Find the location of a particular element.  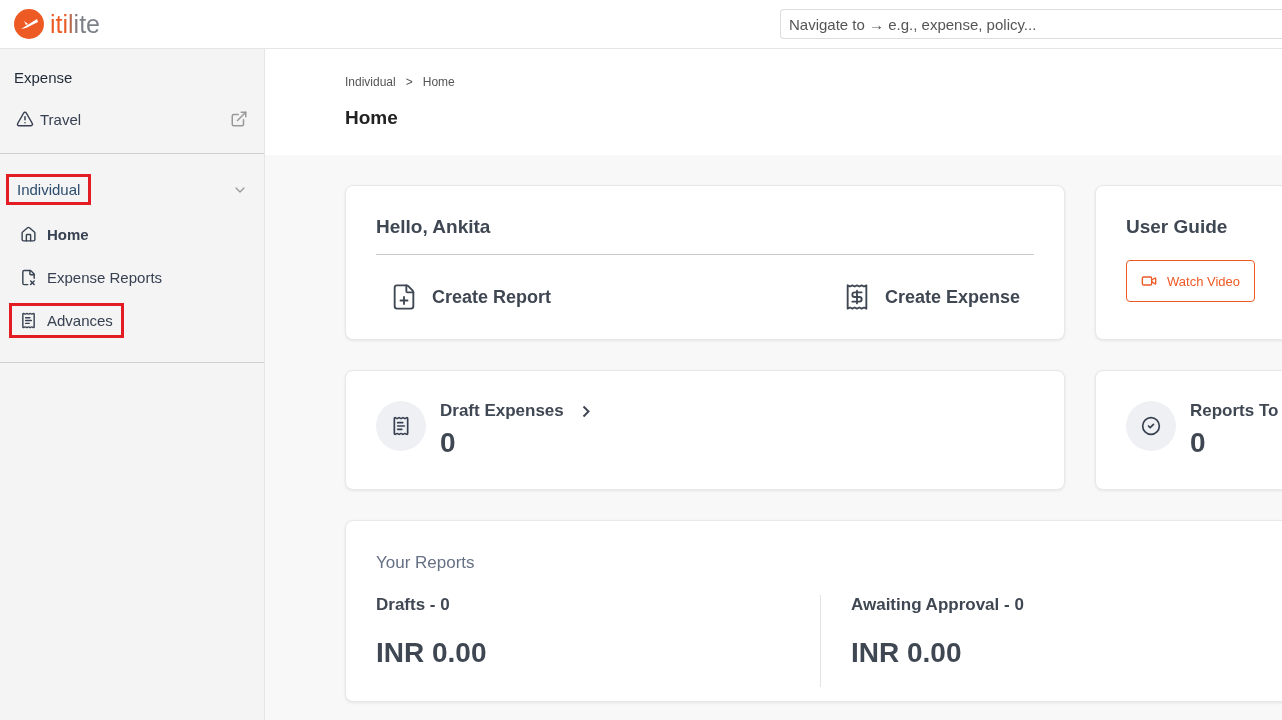

nav-item: Expense Reports is located at coordinates (91, 277).